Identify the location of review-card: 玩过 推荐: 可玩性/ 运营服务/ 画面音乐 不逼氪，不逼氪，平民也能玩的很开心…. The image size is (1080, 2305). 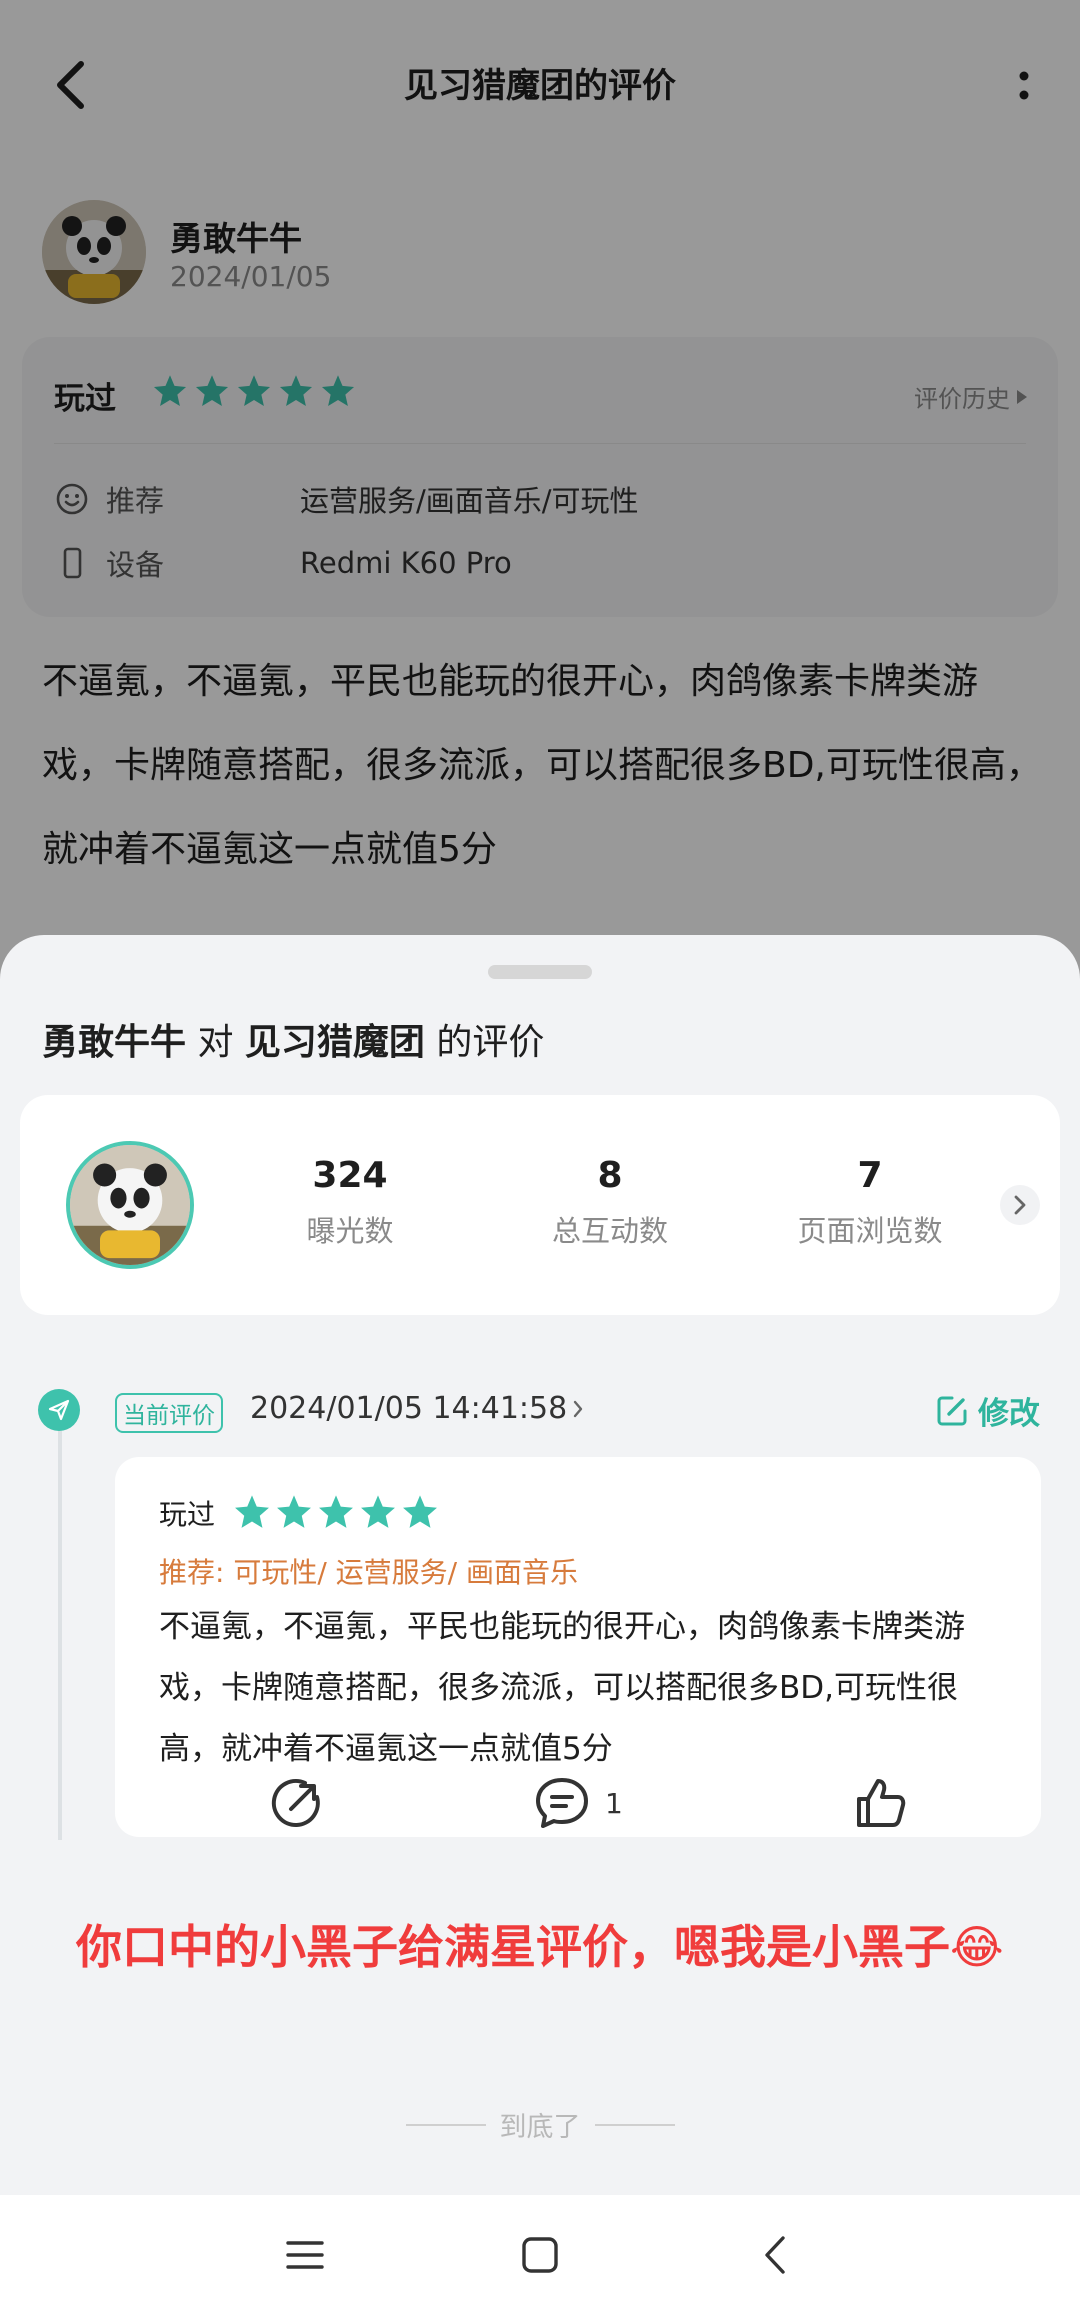
(578, 1647).